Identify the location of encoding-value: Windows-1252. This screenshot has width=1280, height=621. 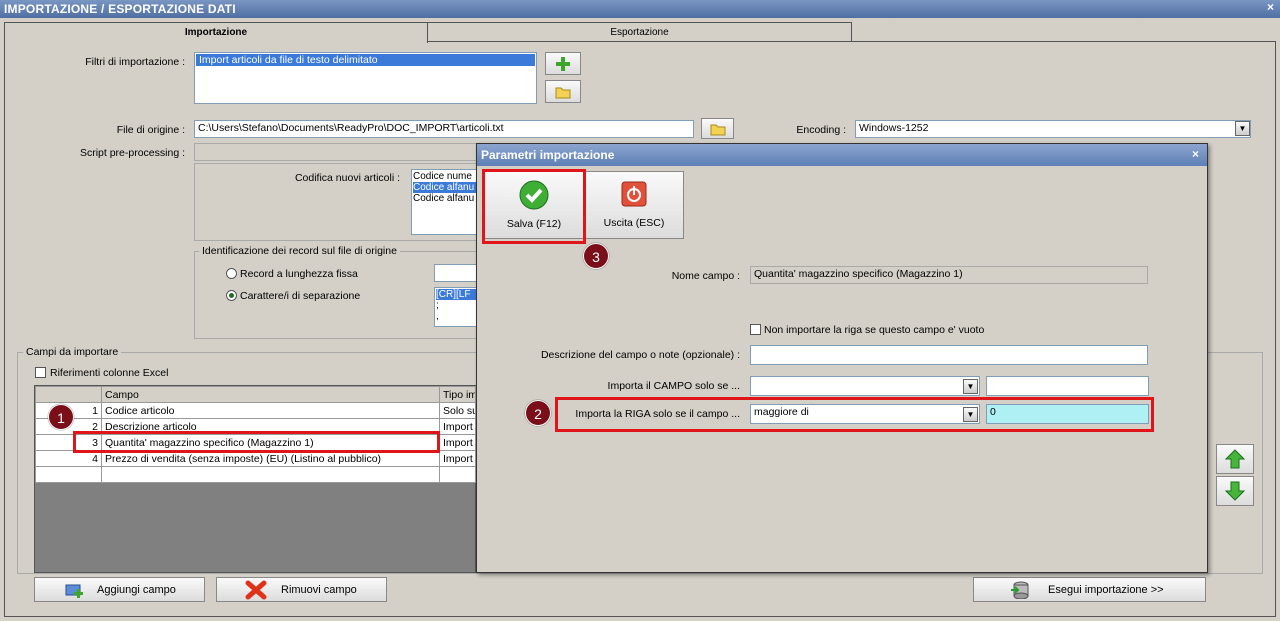
(894, 128).